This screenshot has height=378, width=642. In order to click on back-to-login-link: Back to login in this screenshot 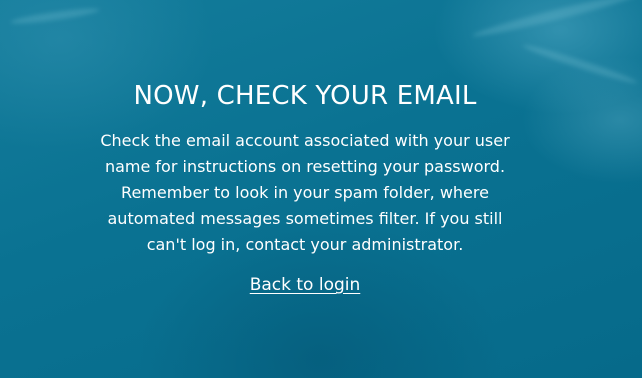, I will do `click(305, 285)`.